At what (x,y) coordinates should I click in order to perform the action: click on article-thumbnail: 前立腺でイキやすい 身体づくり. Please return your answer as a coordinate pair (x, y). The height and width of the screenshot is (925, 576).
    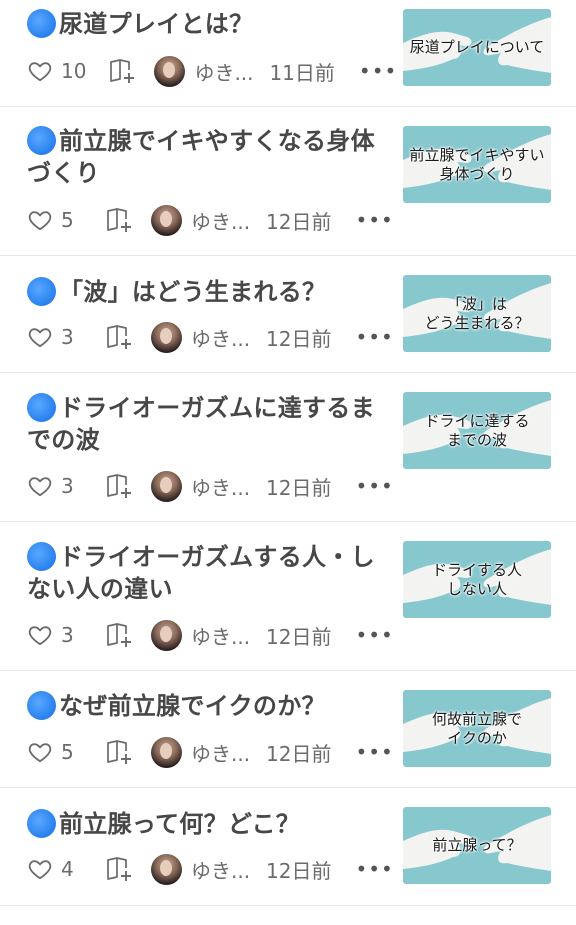
    Looking at the image, I should click on (477, 164).